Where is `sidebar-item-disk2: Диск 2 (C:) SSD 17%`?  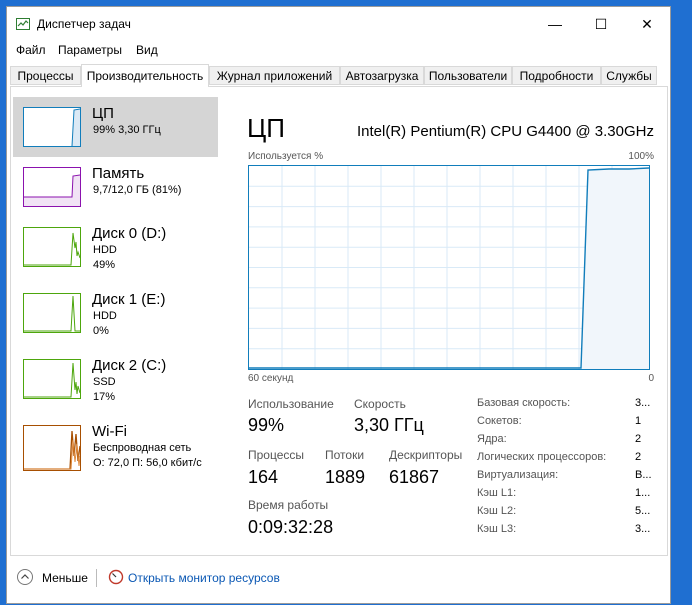 sidebar-item-disk2: Диск 2 (C:) SSD 17% is located at coordinates (115, 379).